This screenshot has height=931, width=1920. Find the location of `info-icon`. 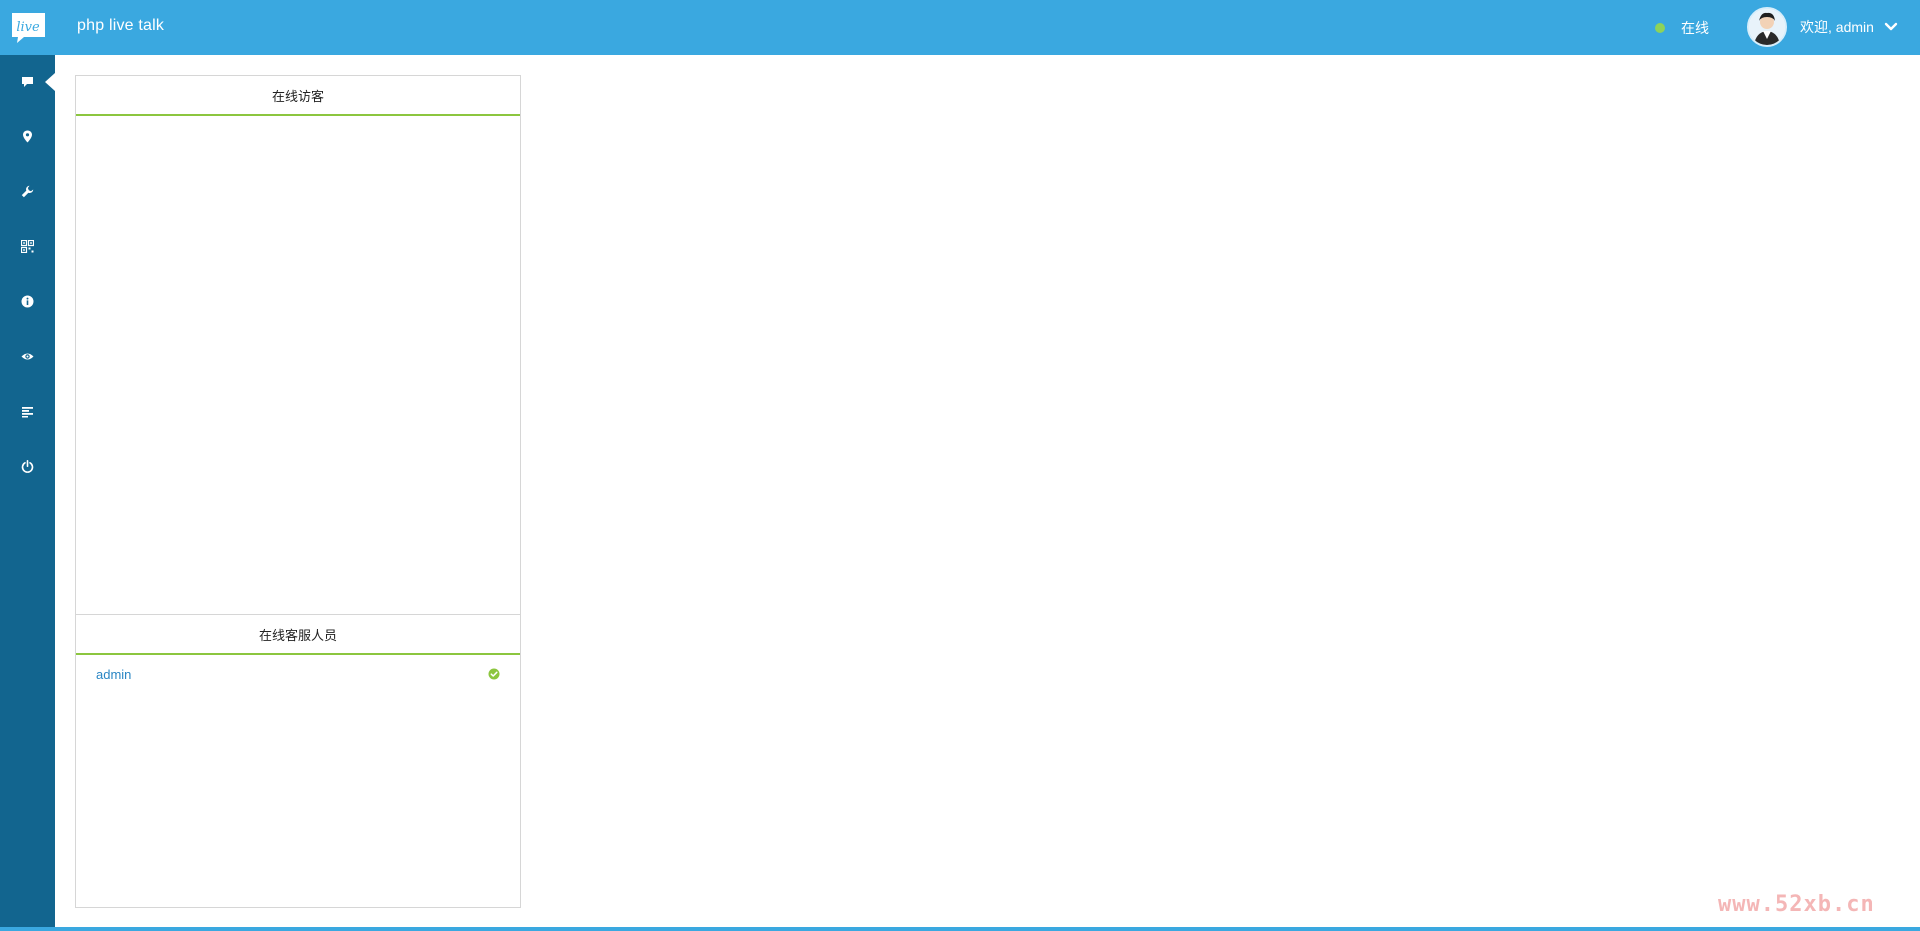

info-icon is located at coordinates (27, 301).